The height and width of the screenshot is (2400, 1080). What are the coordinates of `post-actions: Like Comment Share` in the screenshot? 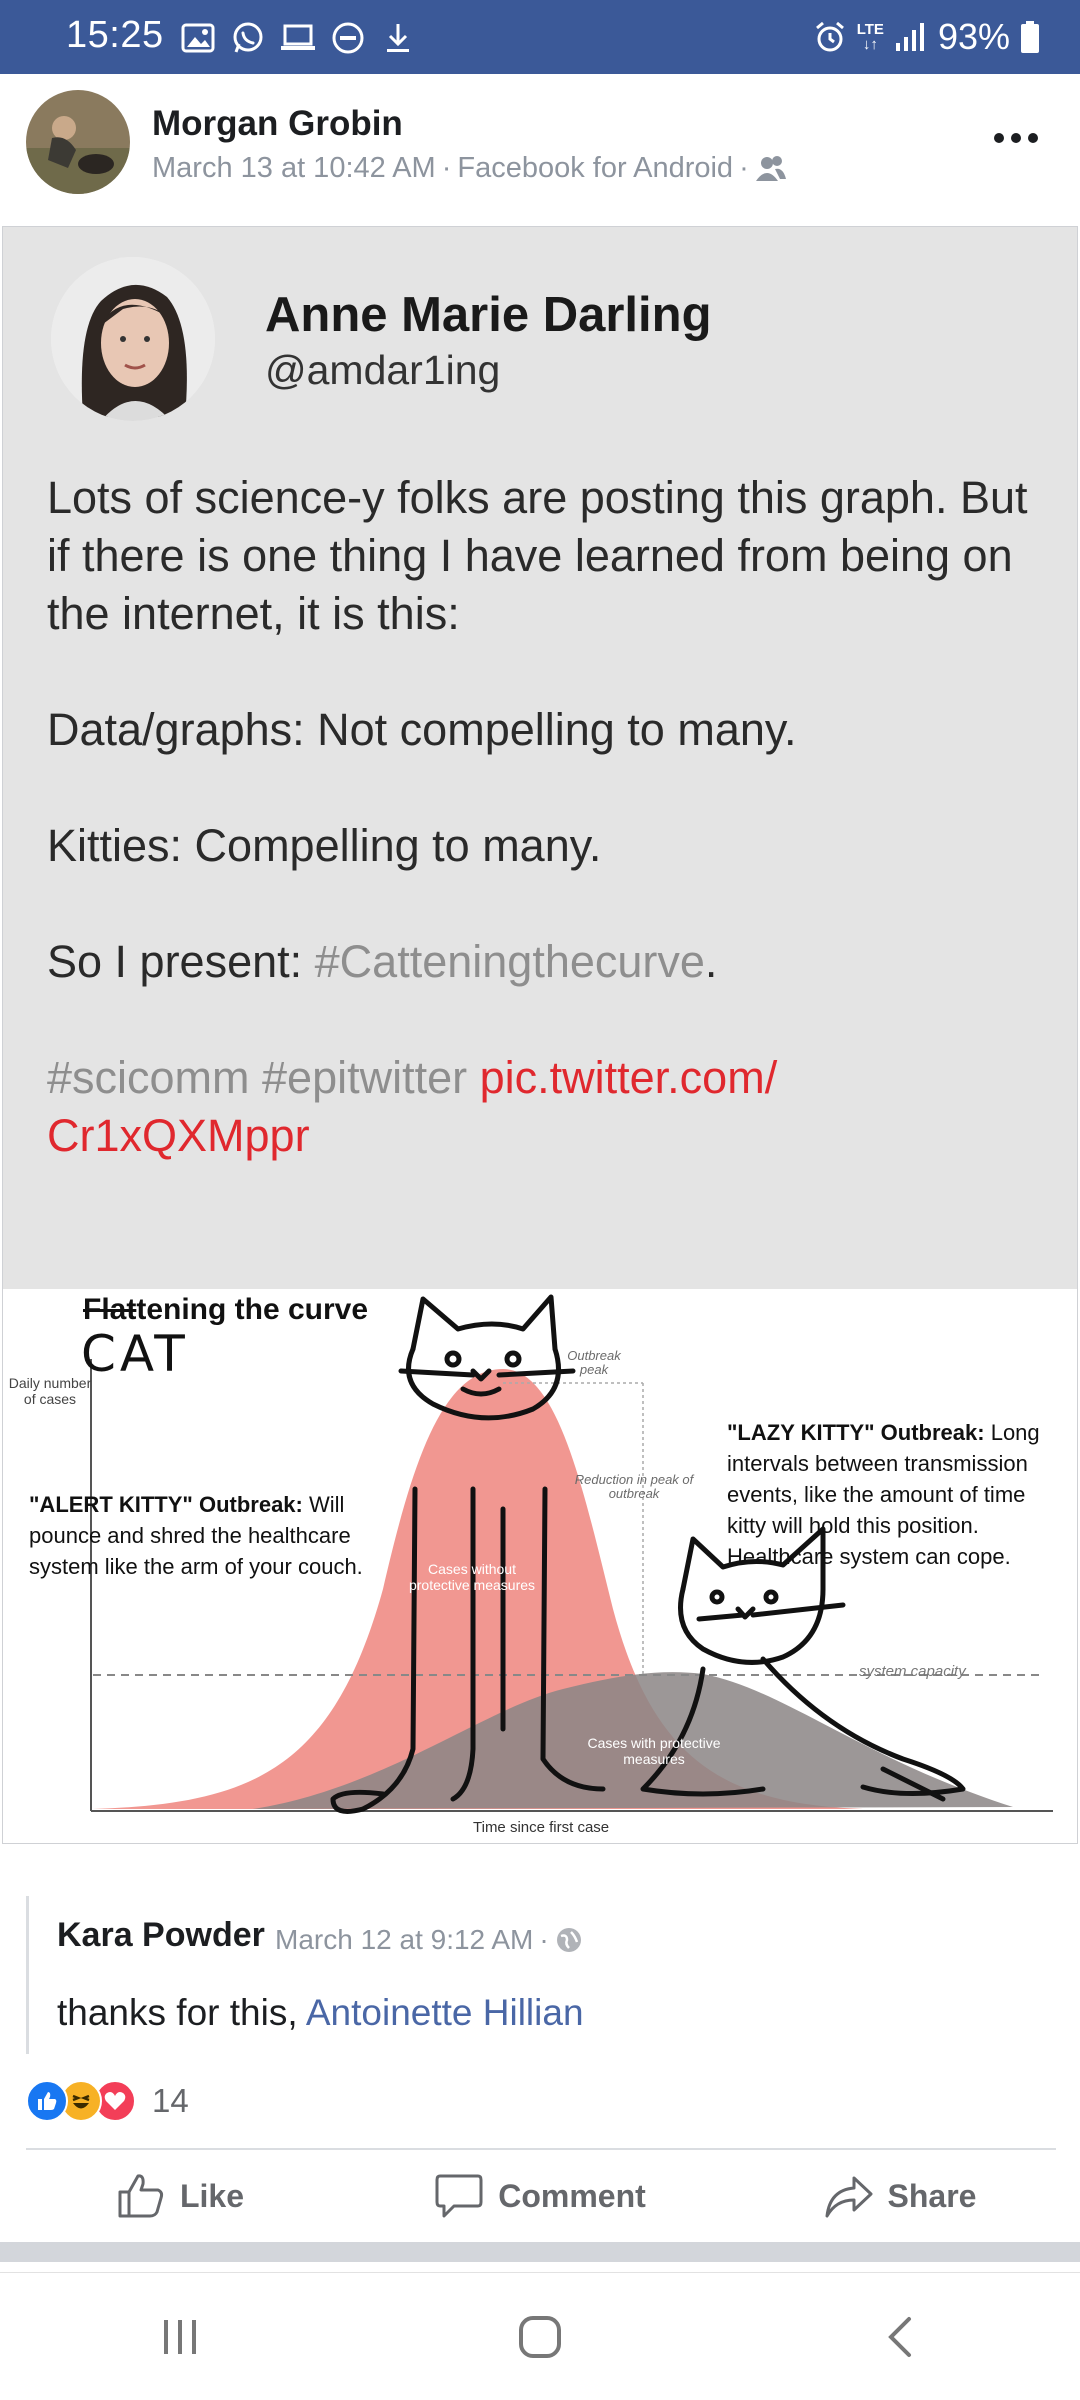 It's located at (540, 2196).